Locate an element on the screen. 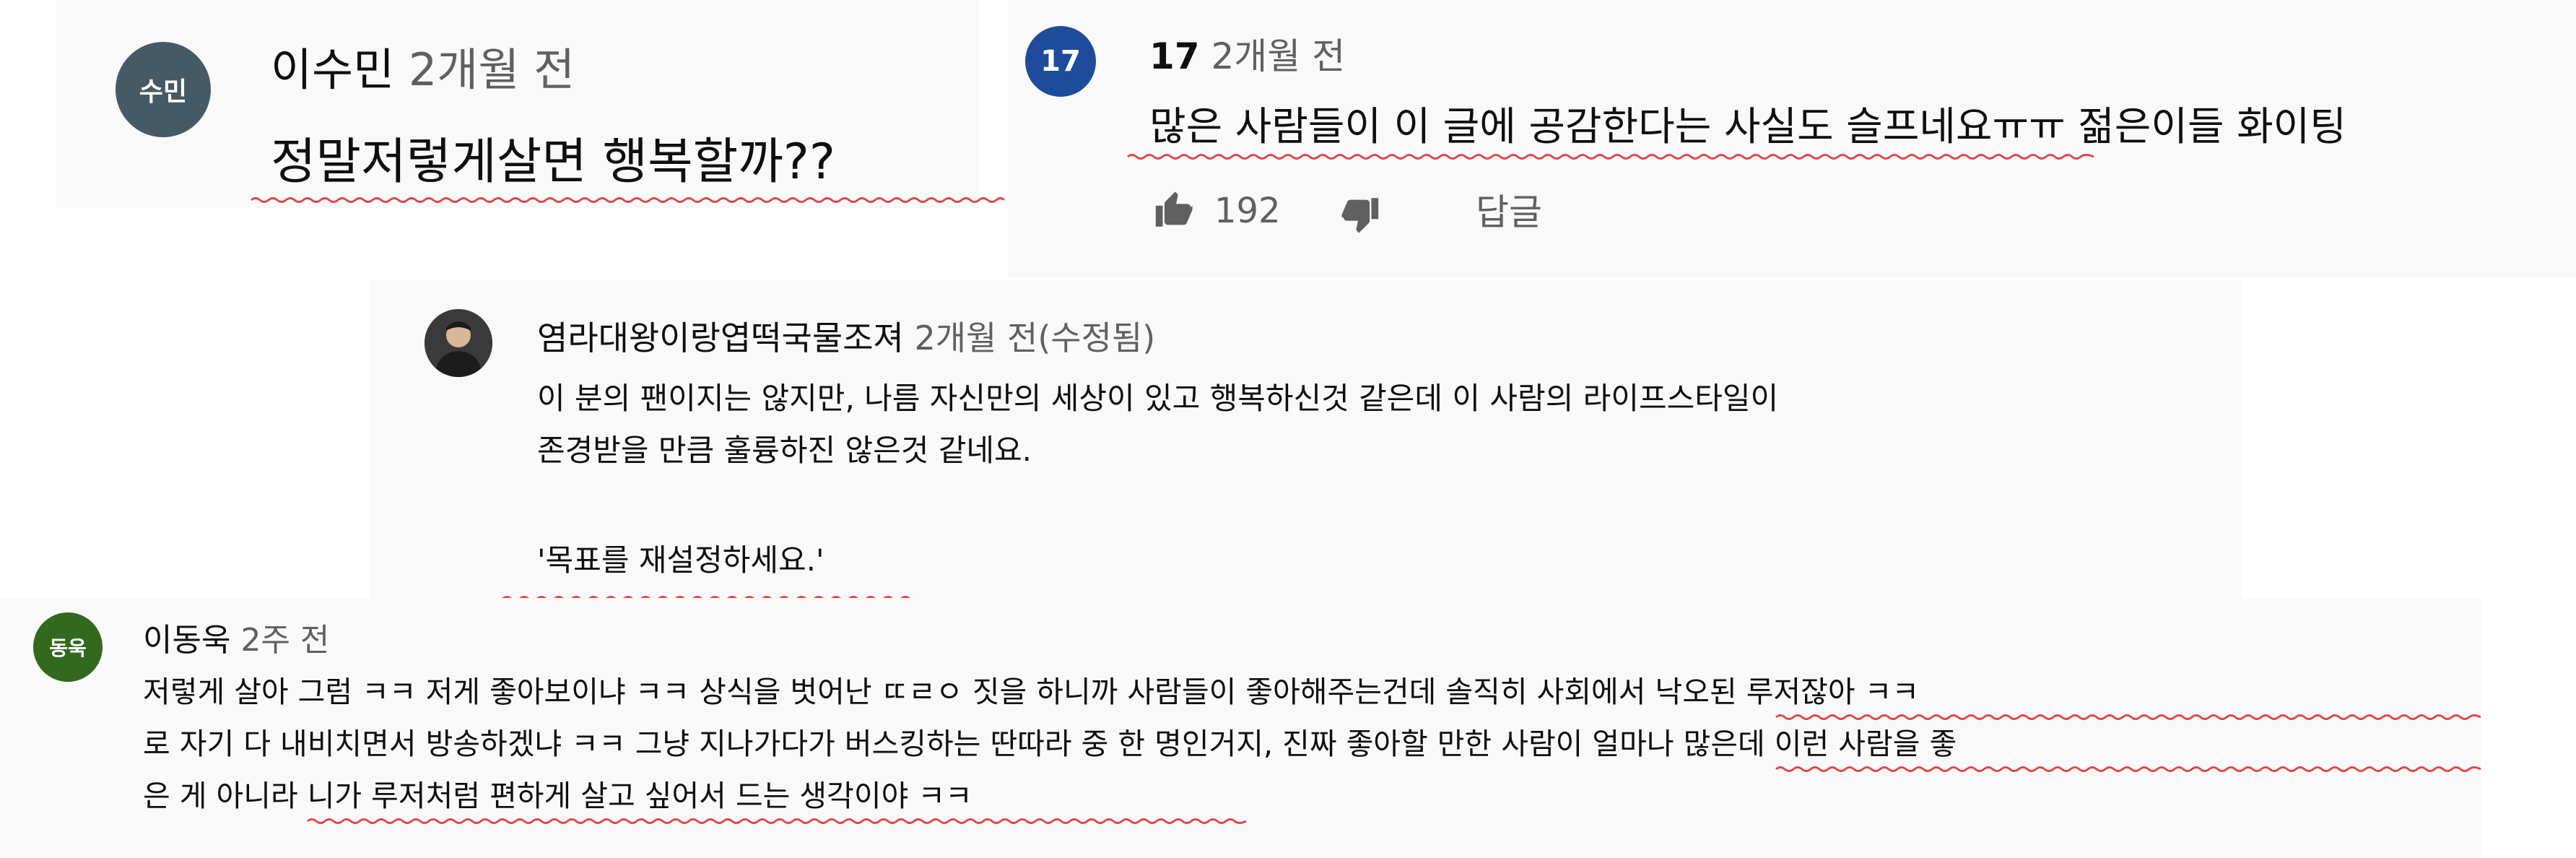 This screenshot has height=858, width=2576. comment-meta: 염라대왕이랑엽떡국물조져 2개월 전(수정됨) is located at coordinates (846, 336).